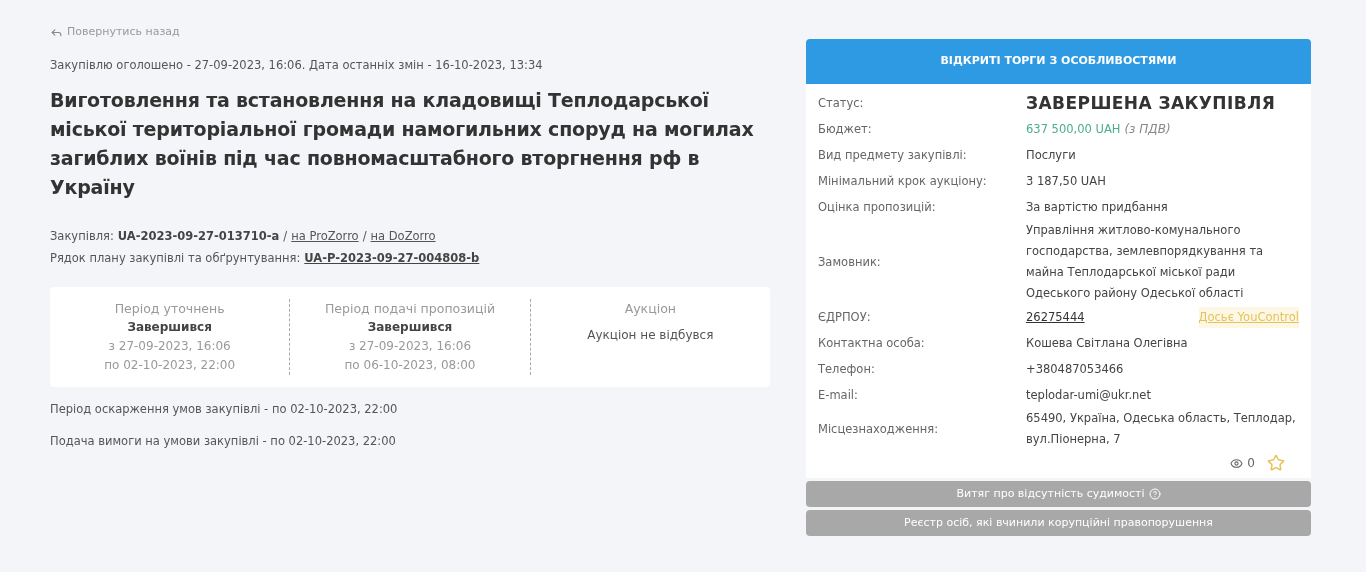 The width and height of the screenshot is (1366, 572). What do you see at coordinates (850, 262) in the screenshot?
I see `info-label: Замовник:` at bounding box center [850, 262].